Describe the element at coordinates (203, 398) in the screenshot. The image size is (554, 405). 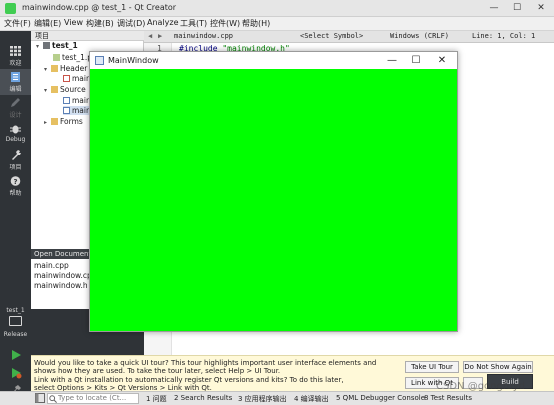
I see `output-tab-search-results: 2 Search Results` at that location.